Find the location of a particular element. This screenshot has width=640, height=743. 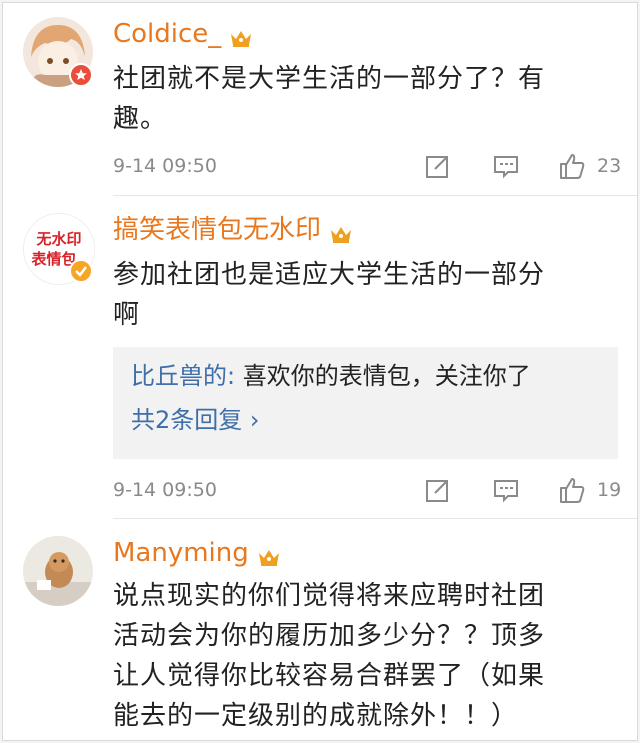

like-count: 23 is located at coordinates (609, 166).